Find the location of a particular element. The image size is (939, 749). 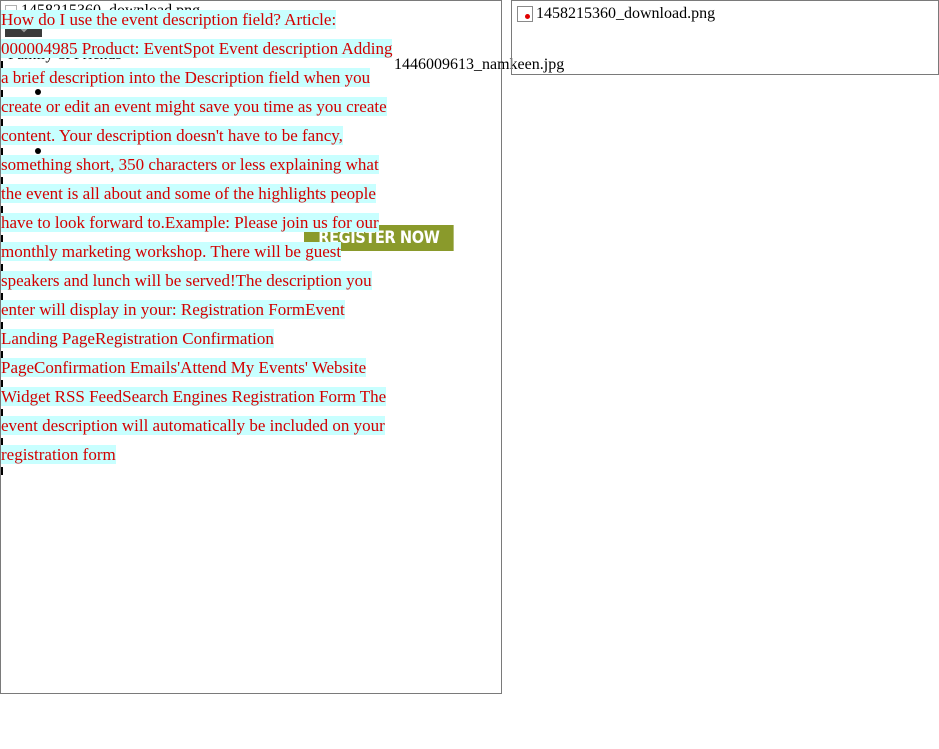

broken-image-icon is located at coordinates (525, 14).